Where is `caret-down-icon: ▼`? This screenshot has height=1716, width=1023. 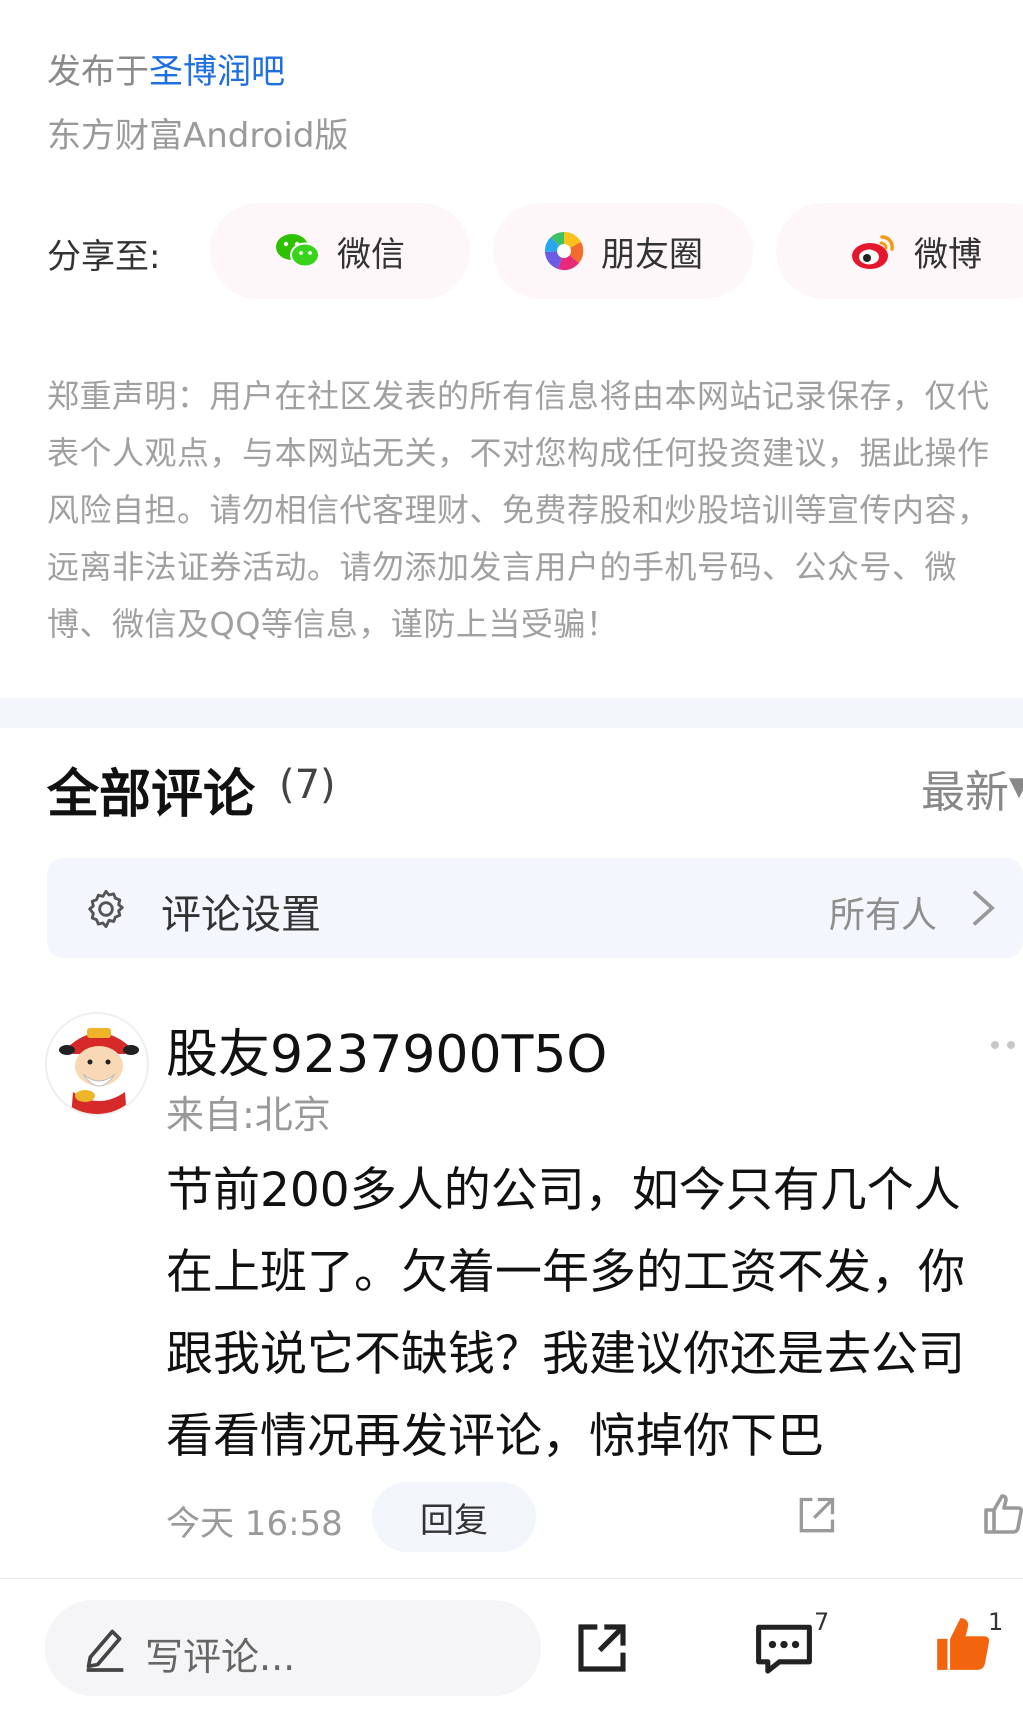
caret-down-icon: ▼ is located at coordinates (1016, 787).